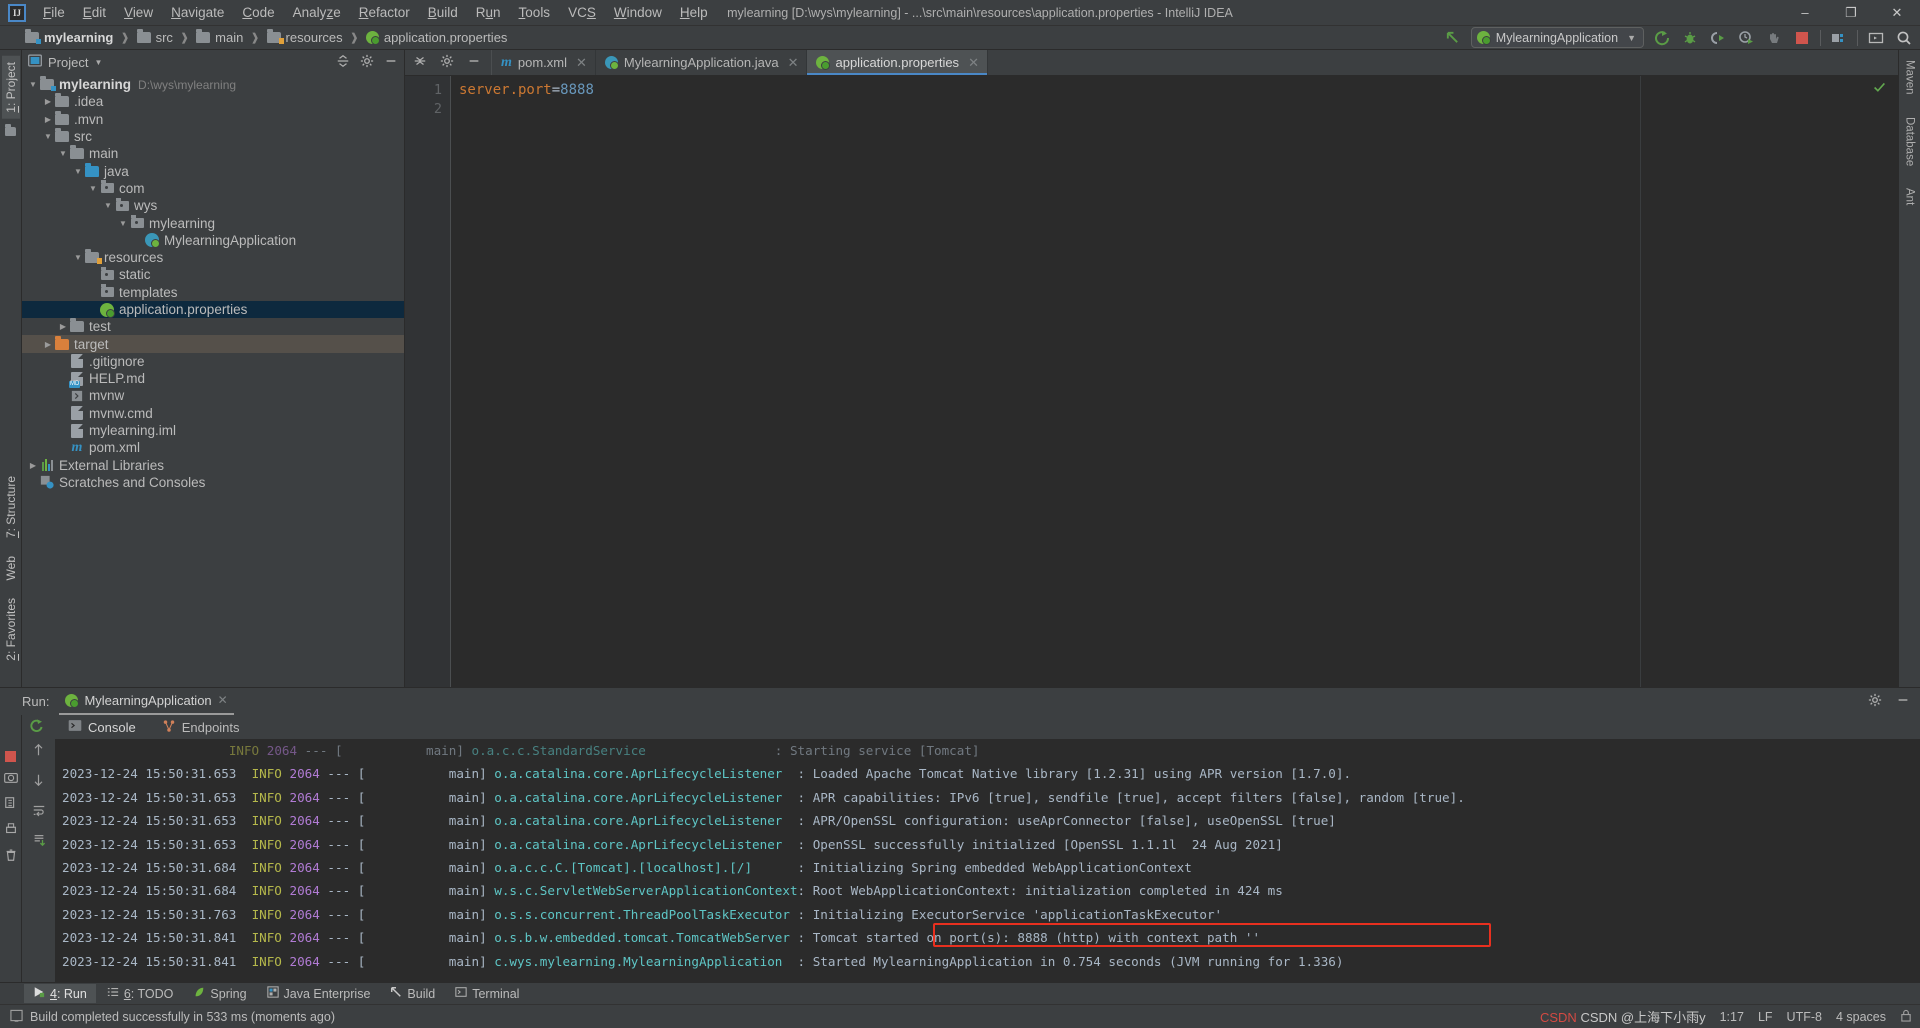  I want to click on scroll-to-end-icon, so click(39, 841).